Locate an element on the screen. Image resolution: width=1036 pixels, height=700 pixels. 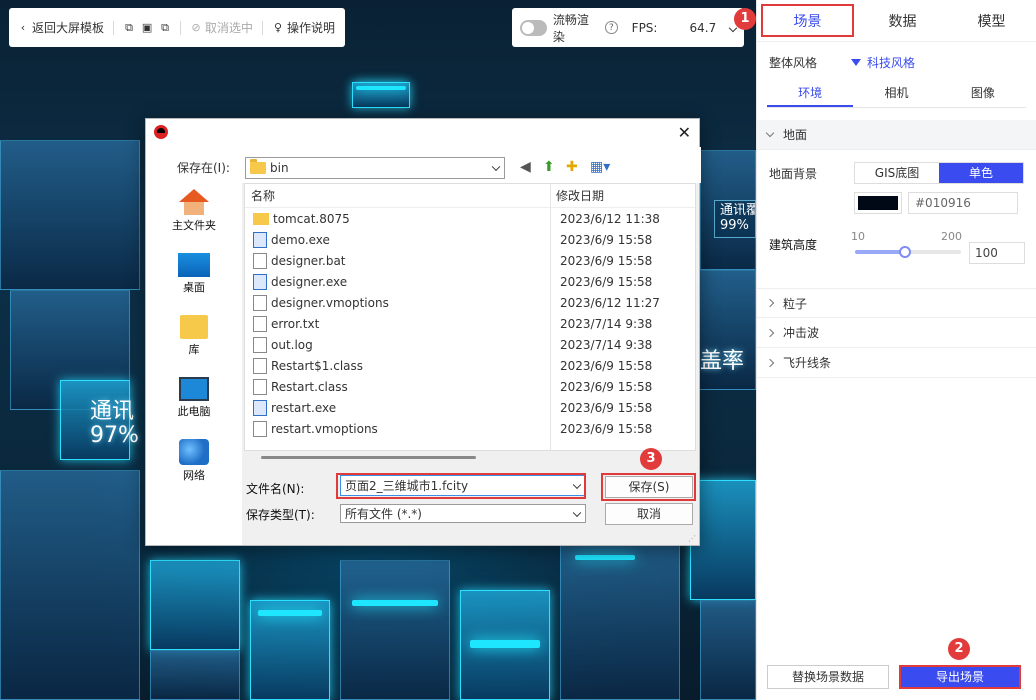
chevron-down-icon is located at coordinates (770, 133).